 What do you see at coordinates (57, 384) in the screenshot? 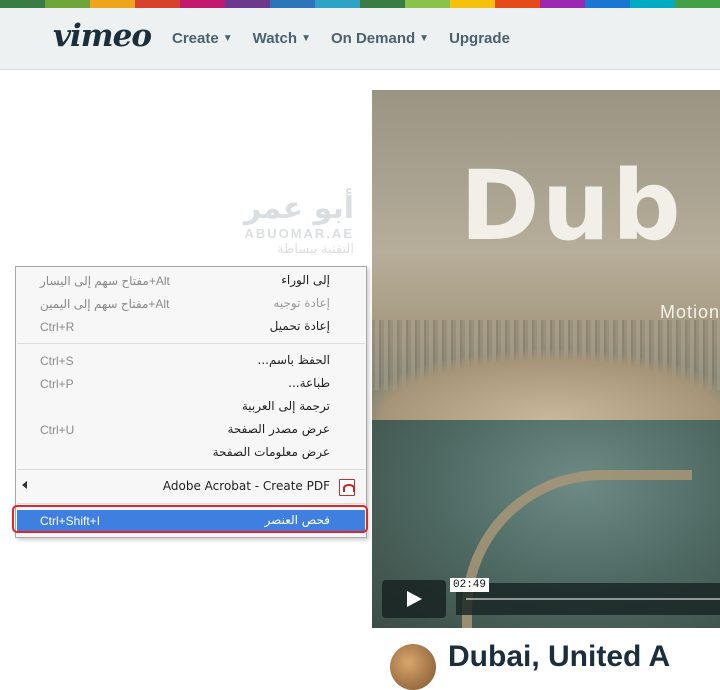
I see `menu-item-shortcut: Ctrl+P` at bounding box center [57, 384].